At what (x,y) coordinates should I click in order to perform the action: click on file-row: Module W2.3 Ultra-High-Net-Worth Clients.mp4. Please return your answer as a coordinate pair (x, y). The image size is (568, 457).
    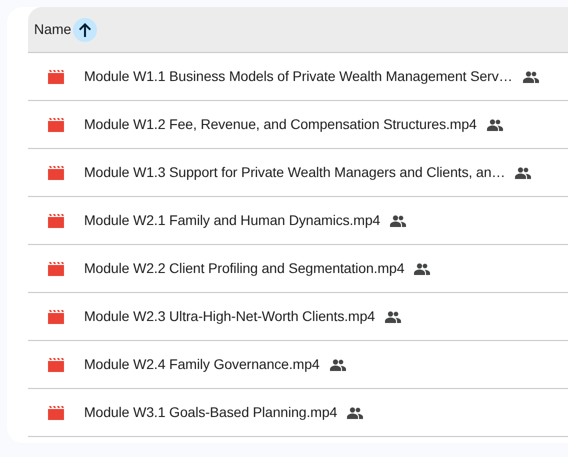
    Looking at the image, I should click on (298, 317).